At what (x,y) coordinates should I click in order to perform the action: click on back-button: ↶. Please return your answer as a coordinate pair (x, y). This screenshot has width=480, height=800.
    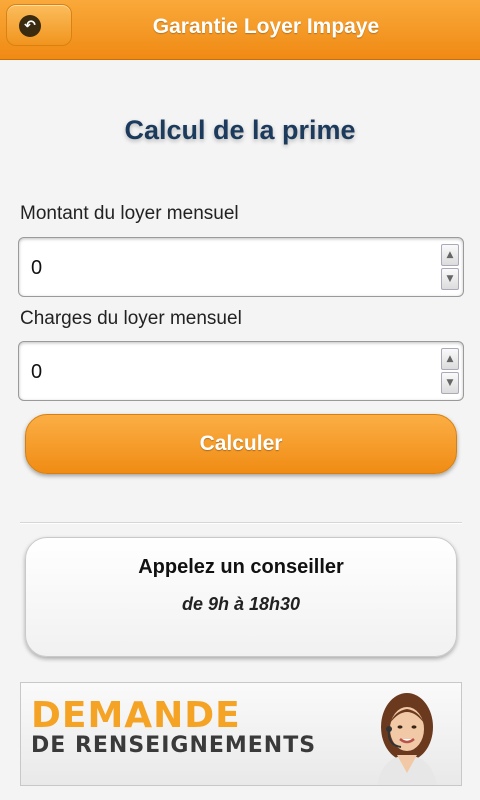
    Looking at the image, I should click on (39, 25).